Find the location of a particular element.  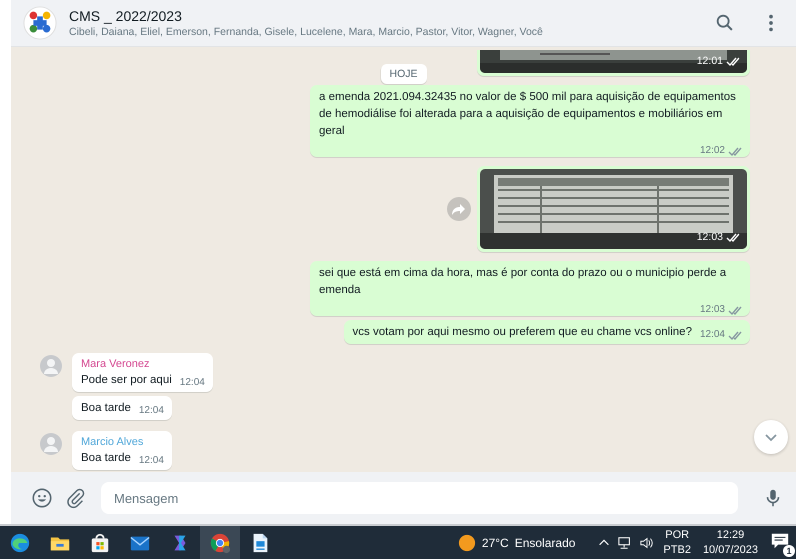

message-text: Pode ser por aqui is located at coordinates (126, 380).